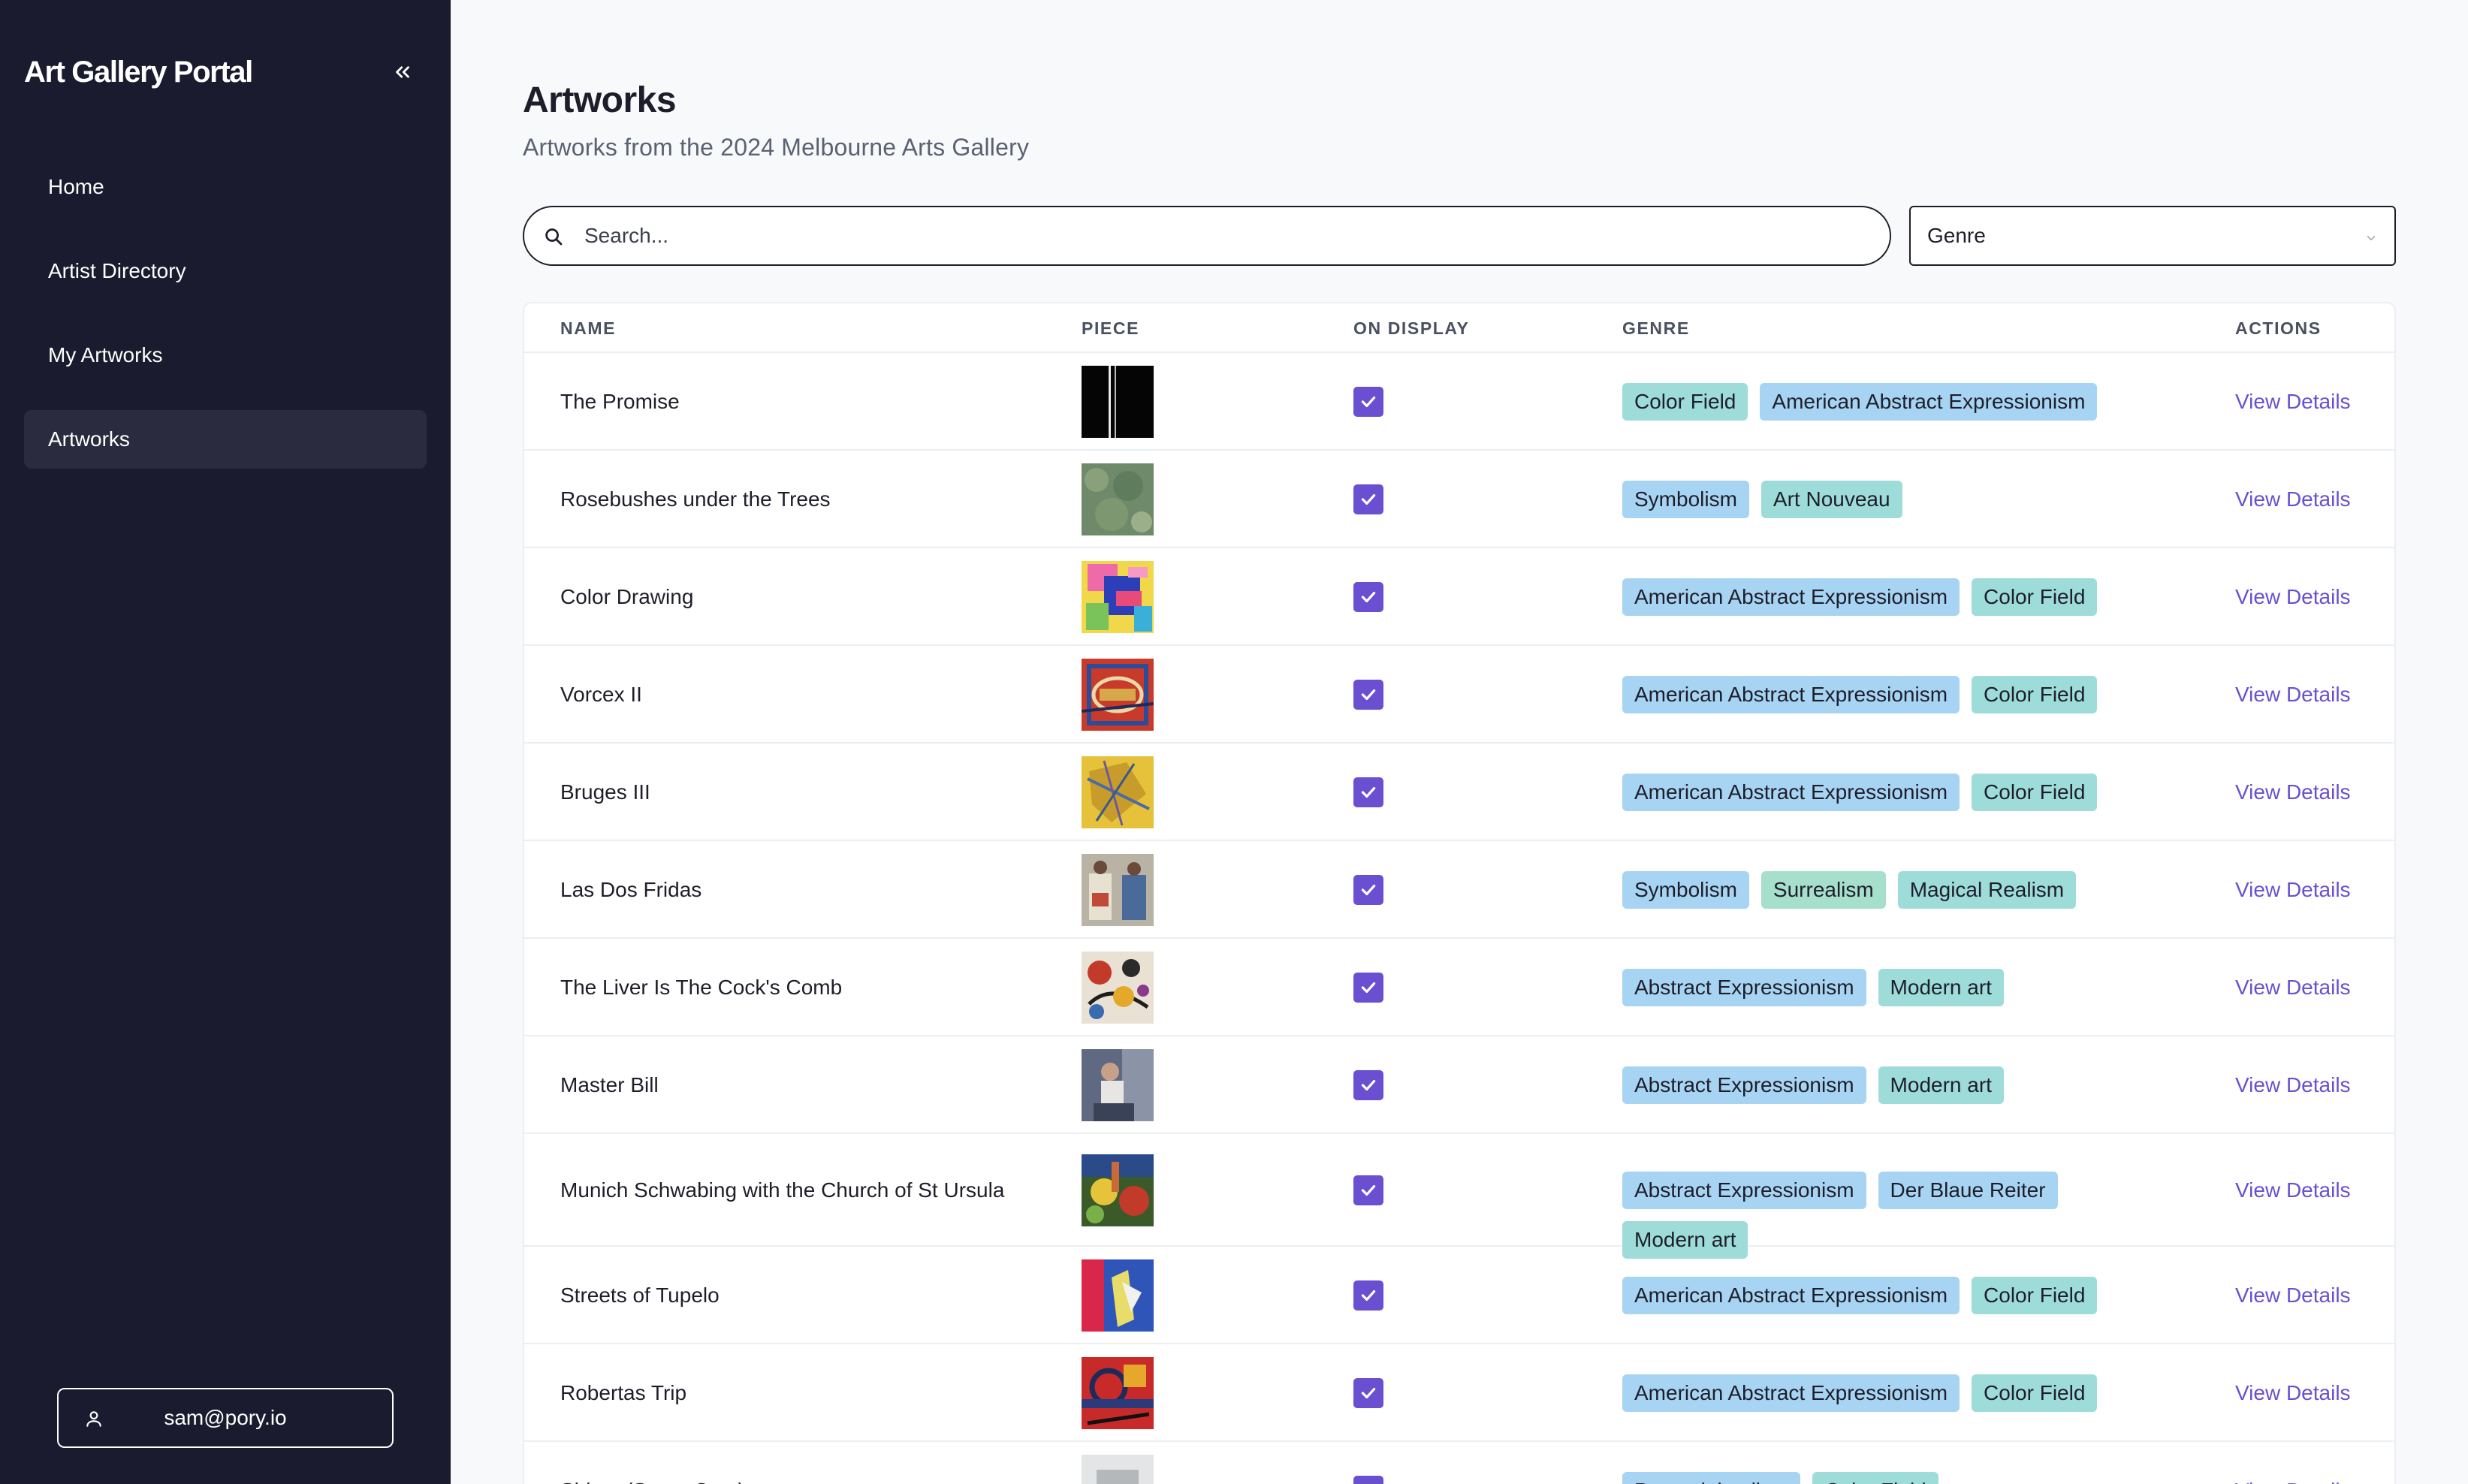 The height and width of the screenshot is (1484, 2468). What do you see at coordinates (138, 72) in the screenshot?
I see `app-title: Art Gallery Portal` at bounding box center [138, 72].